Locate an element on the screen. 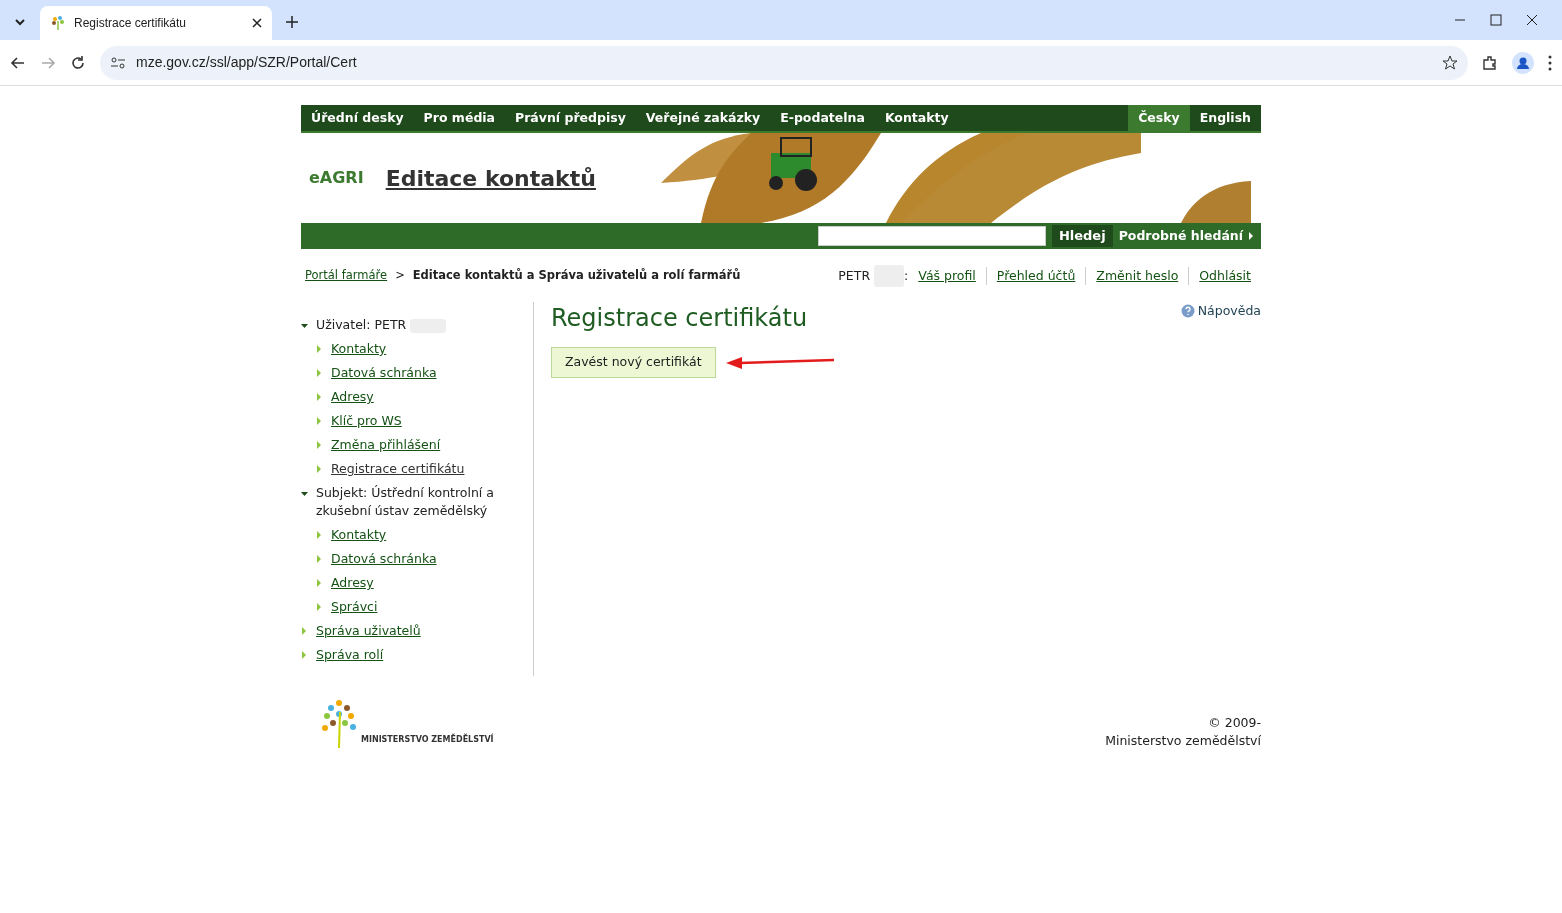 The width and height of the screenshot is (1562, 913). tree-node-label: Subjekt: Ústřední kontrolní a zkušební ústav zemědělský is located at coordinates (405, 502).